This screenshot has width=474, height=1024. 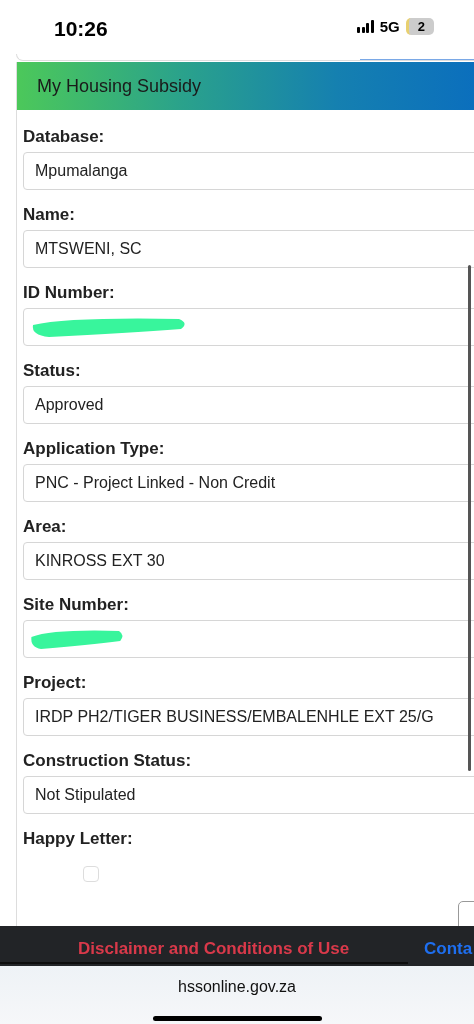 I want to click on value-field: MTSWENI, SC, so click(x=248, y=249).